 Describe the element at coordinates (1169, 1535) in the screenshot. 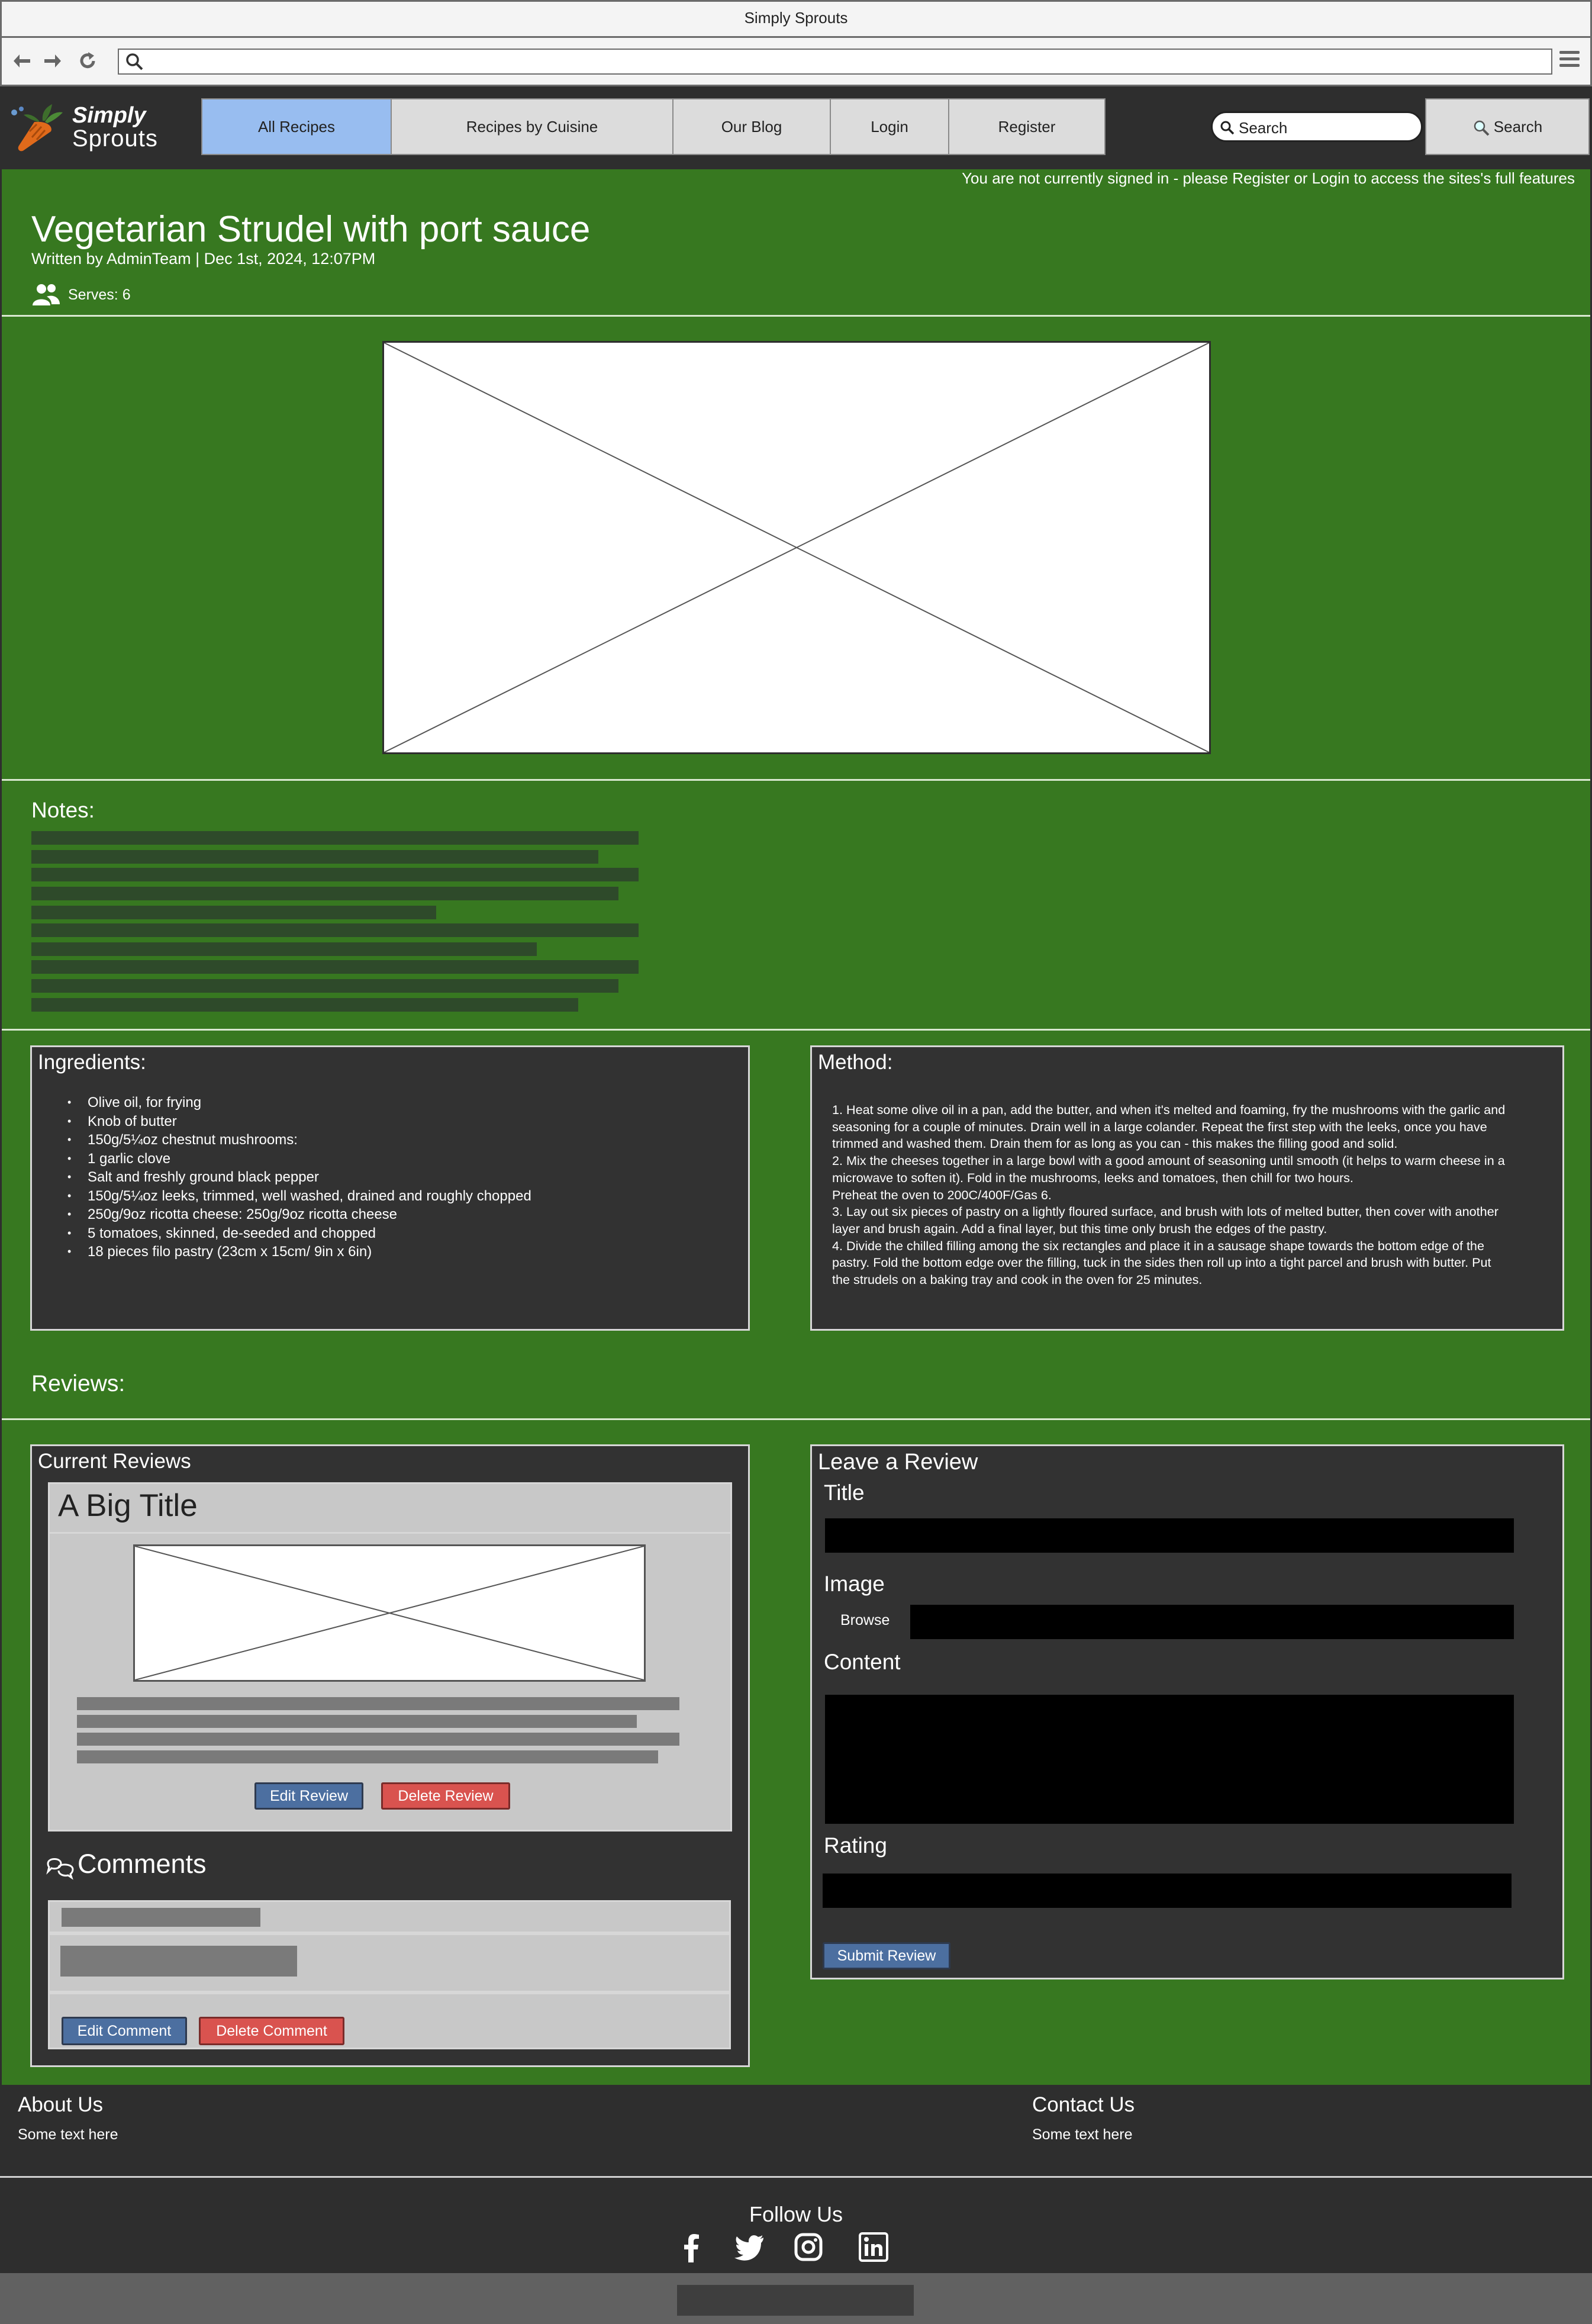

I see `review-title-input` at that location.